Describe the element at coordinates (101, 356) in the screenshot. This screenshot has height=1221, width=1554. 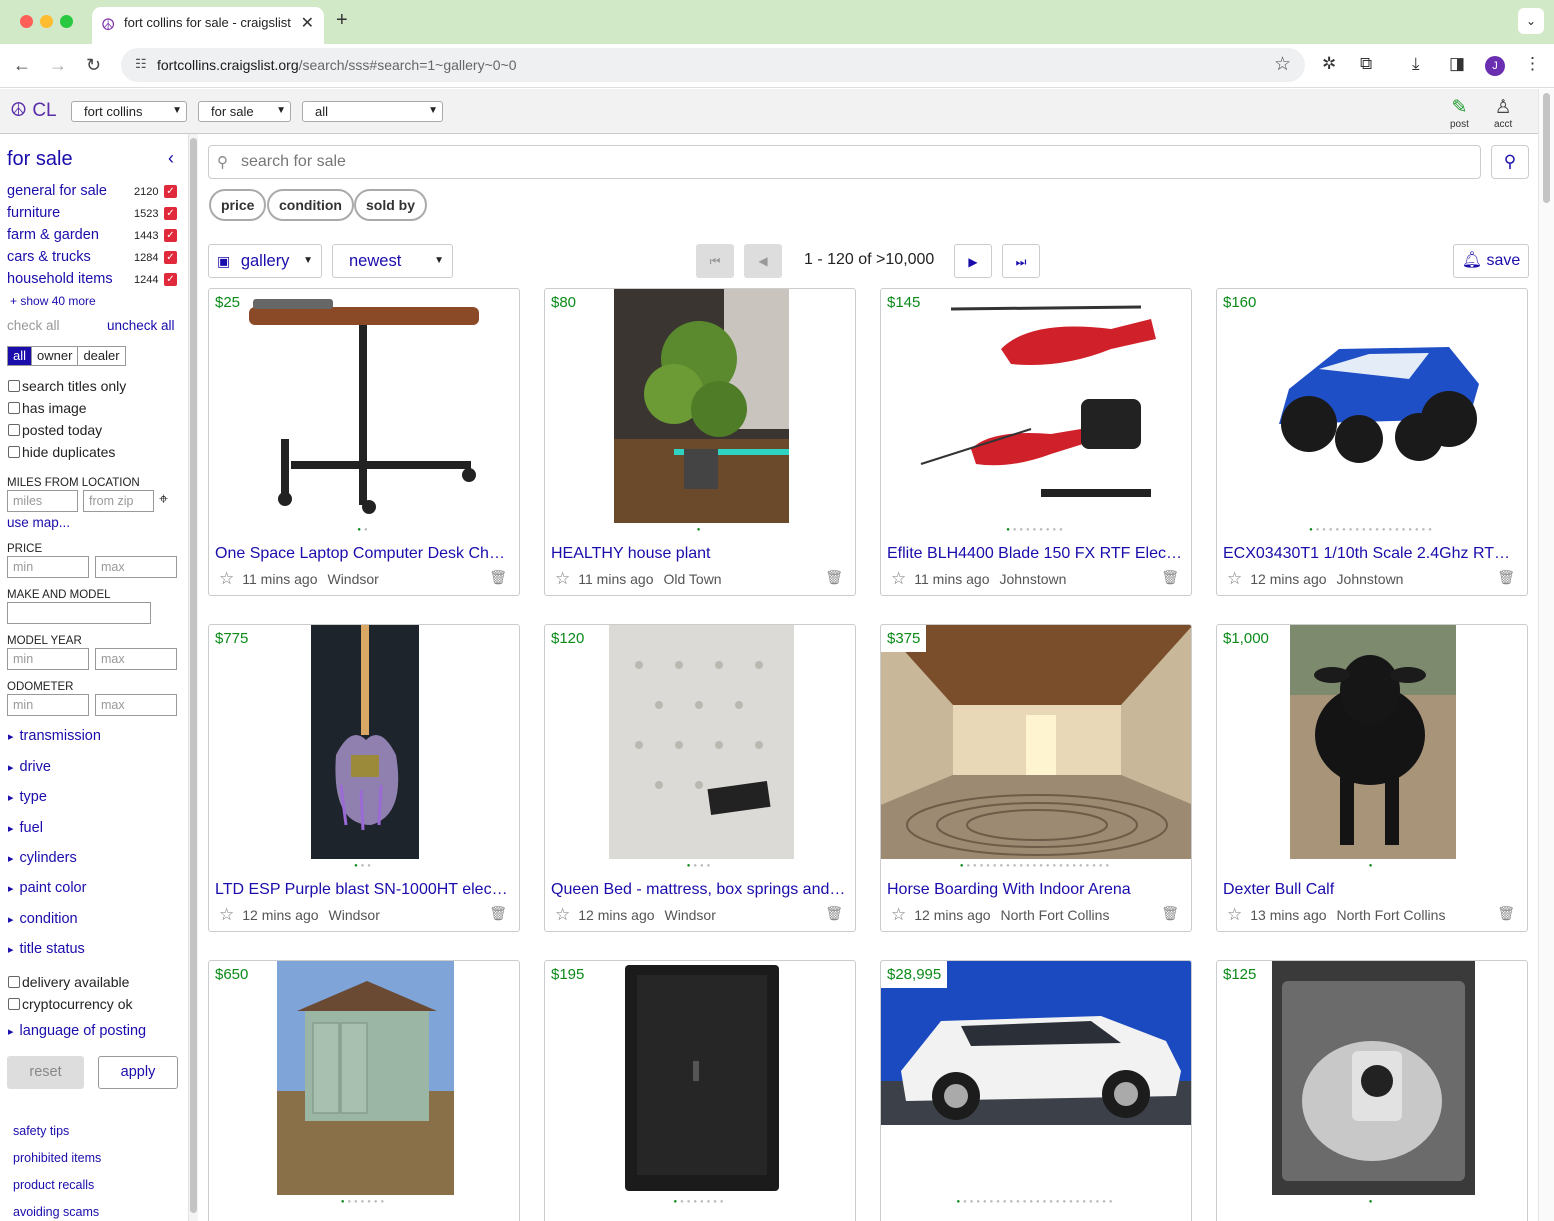
I see `seller-dealer-option: dealer` at that location.